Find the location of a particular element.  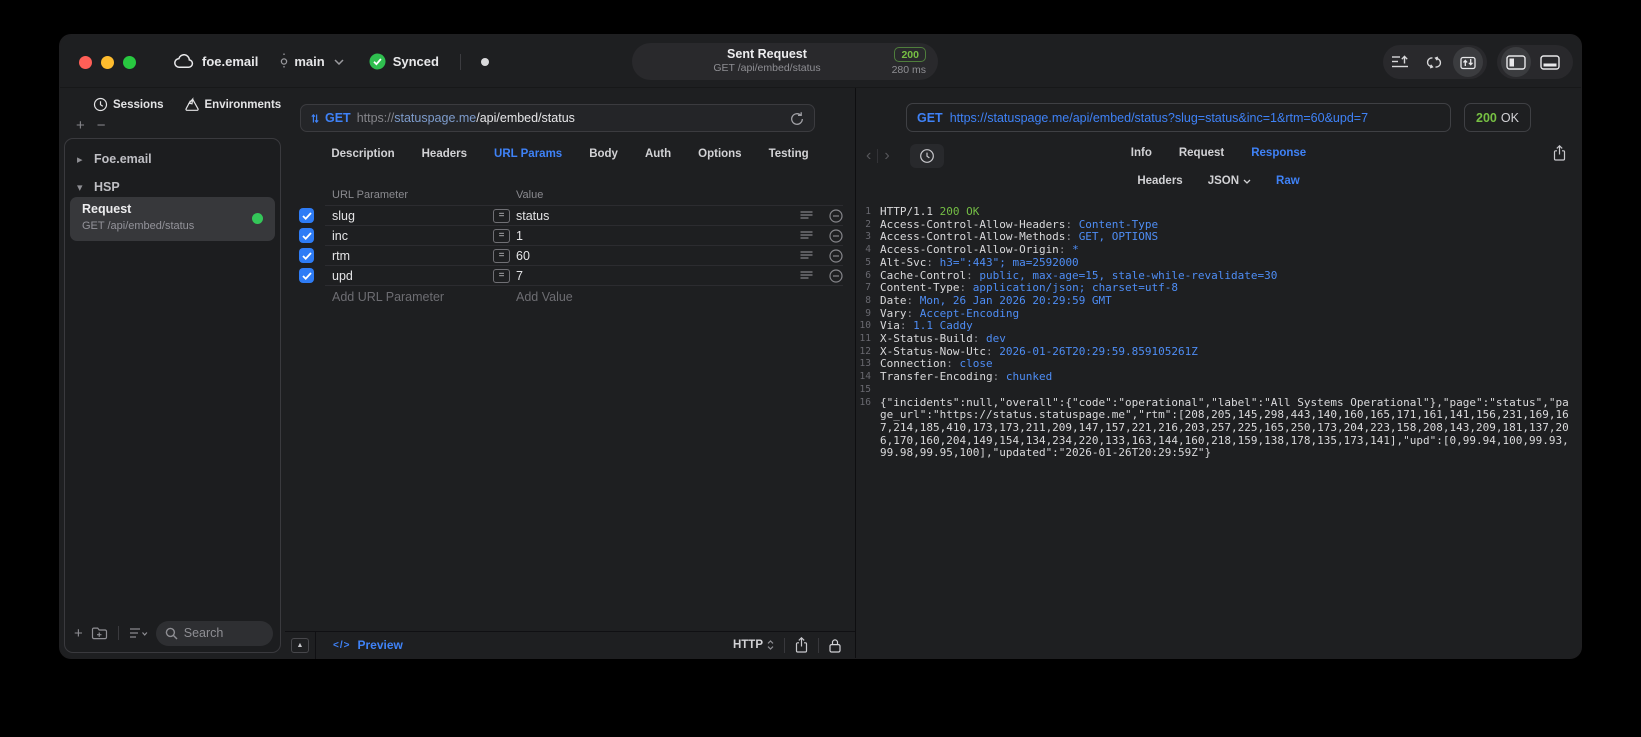

param-rows: slug = status inc = 1 rtm = 60 upd = 7 is located at coordinates (570, 246).